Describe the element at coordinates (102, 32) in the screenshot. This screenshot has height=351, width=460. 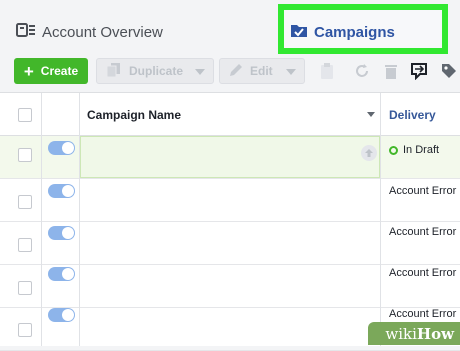
I see `tab-account-overview-label: Account Overview` at that location.